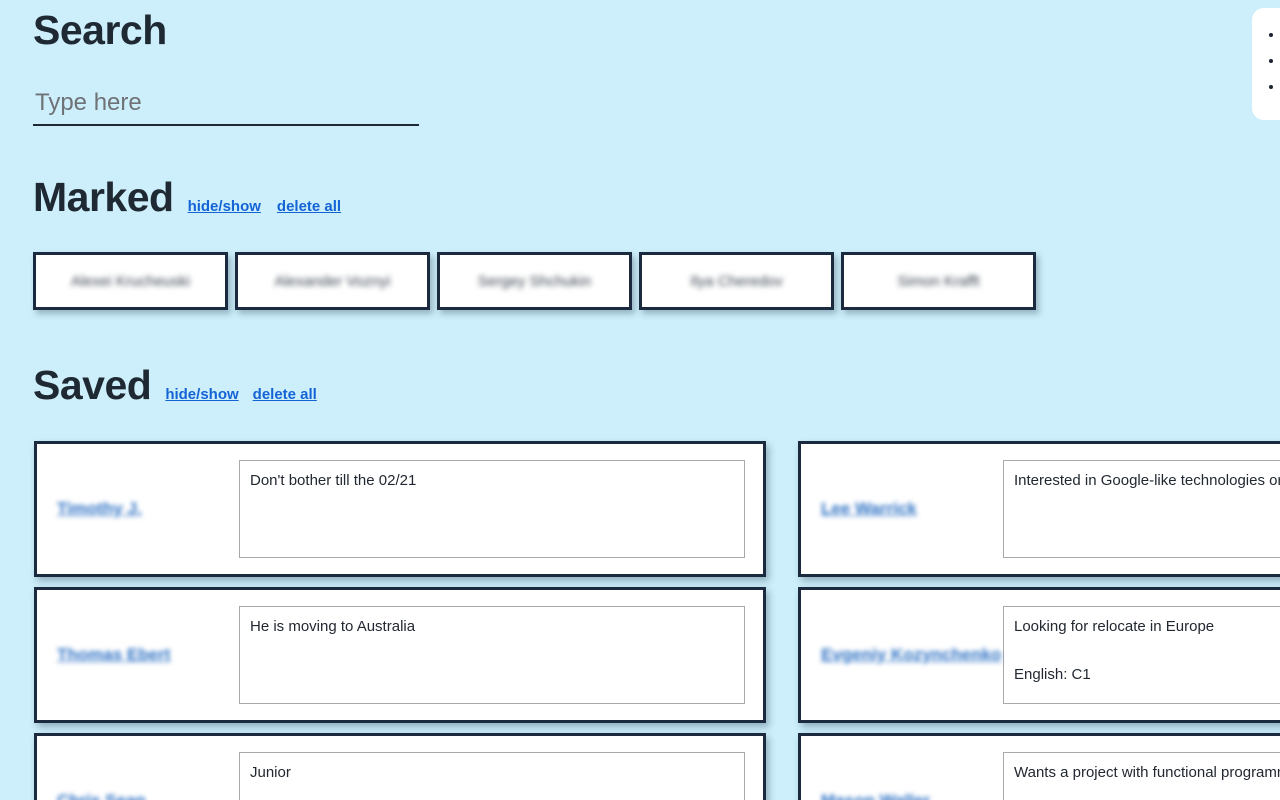 Image resolution: width=1280 pixels, height=800 pixels. I want to click on search-heading: Search, so click(100, 30).